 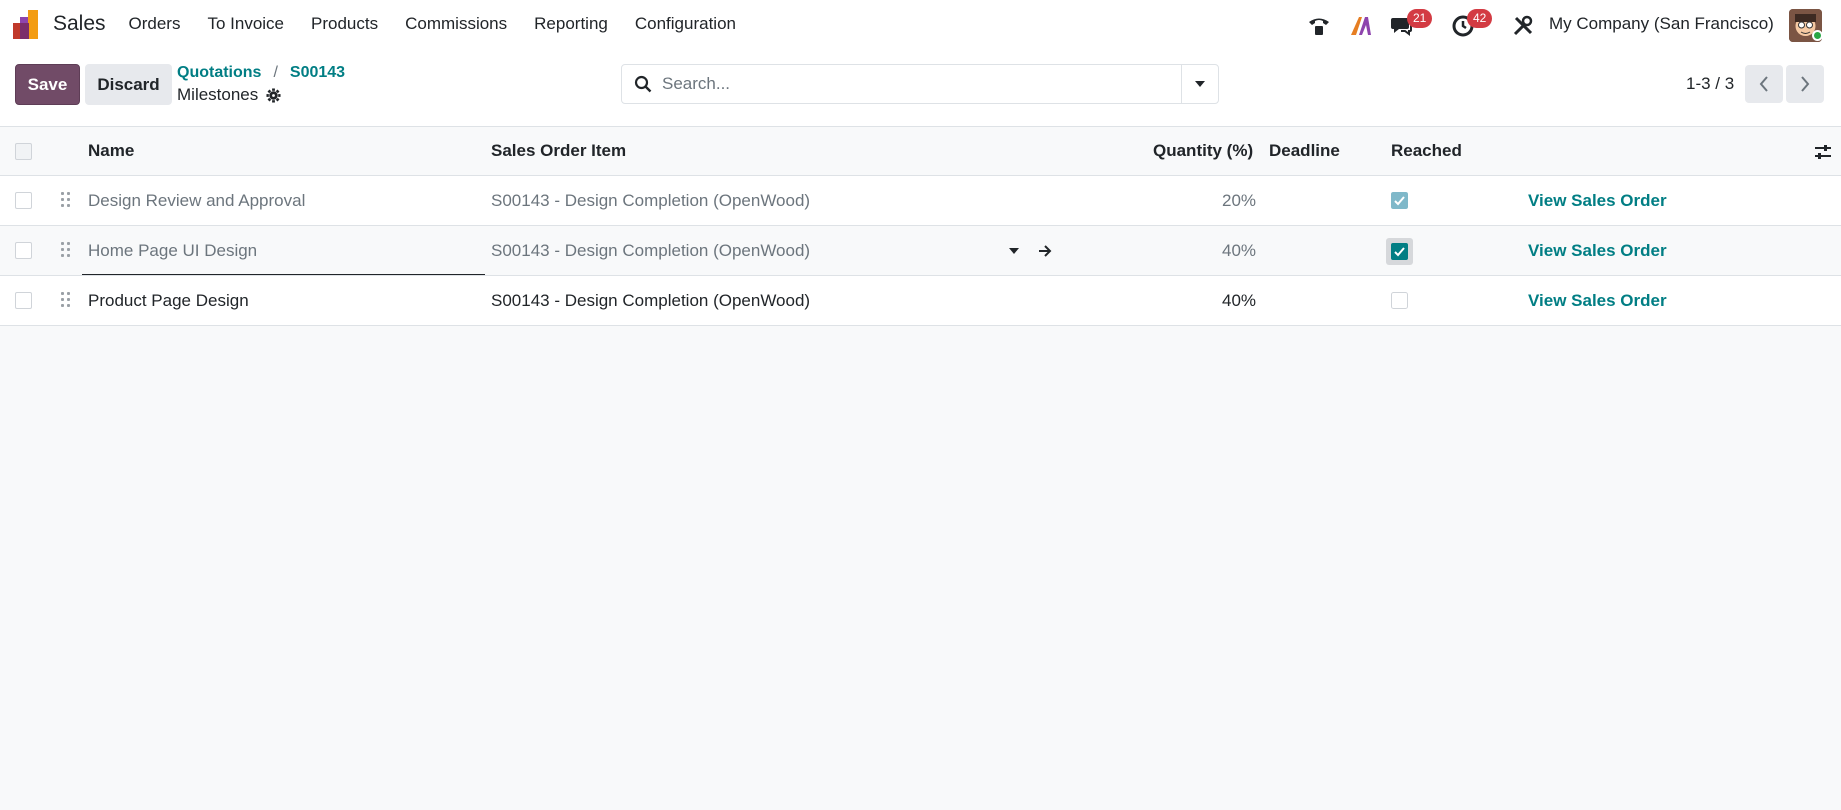 What do you see at coordinates (111, 151) in the screenshot?
I see `column-name: Name` at bounding box center [111, 151].